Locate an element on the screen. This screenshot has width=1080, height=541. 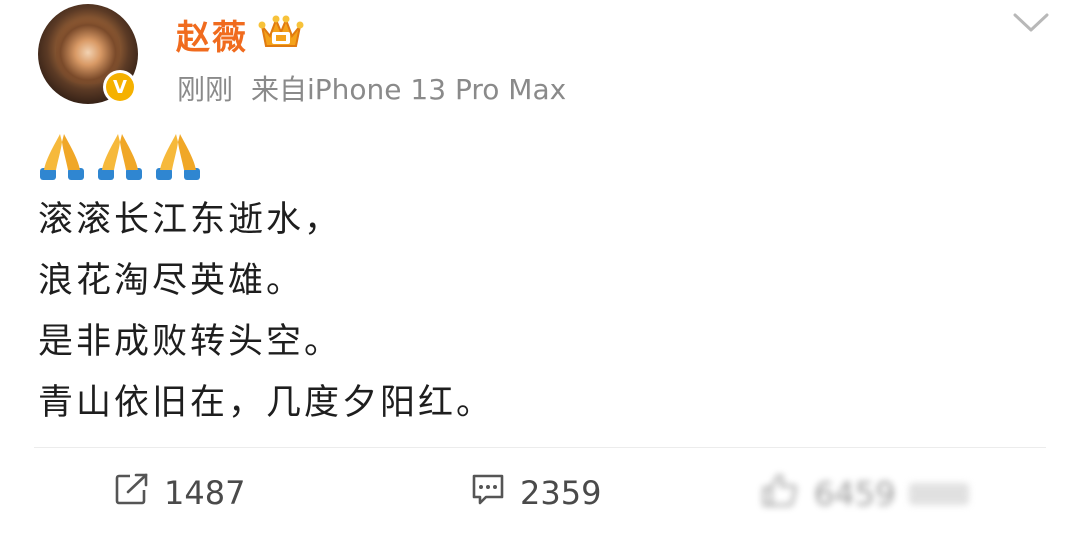
verified-badge: V is located at coordinates (120, 87).